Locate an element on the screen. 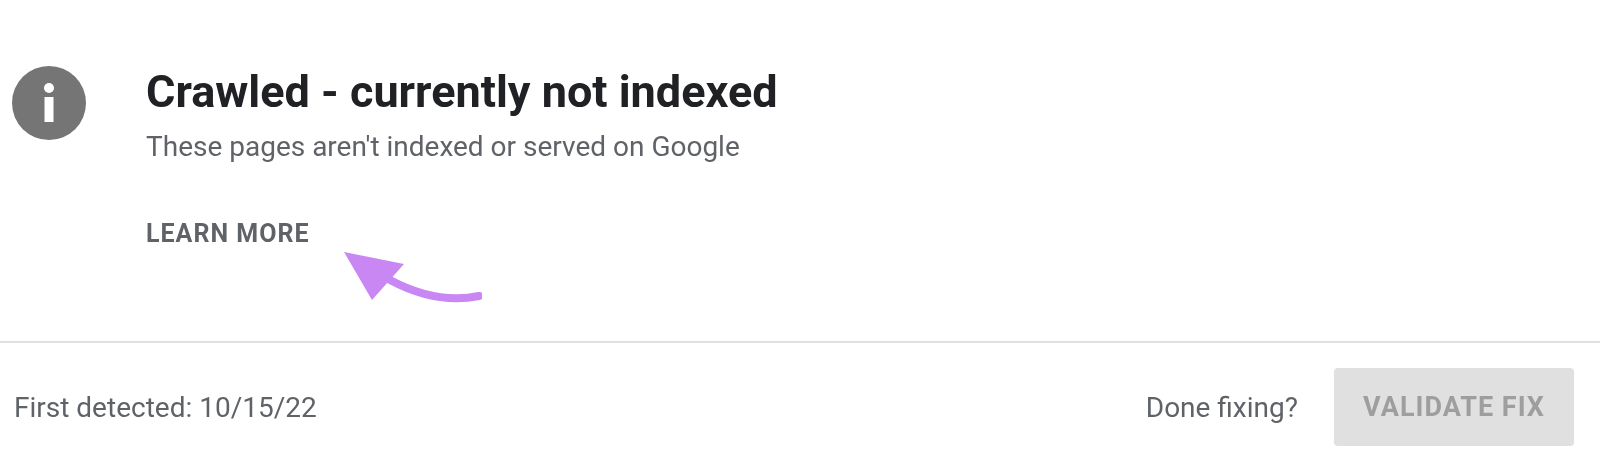  info-icon is located at coordinates (49, 103).